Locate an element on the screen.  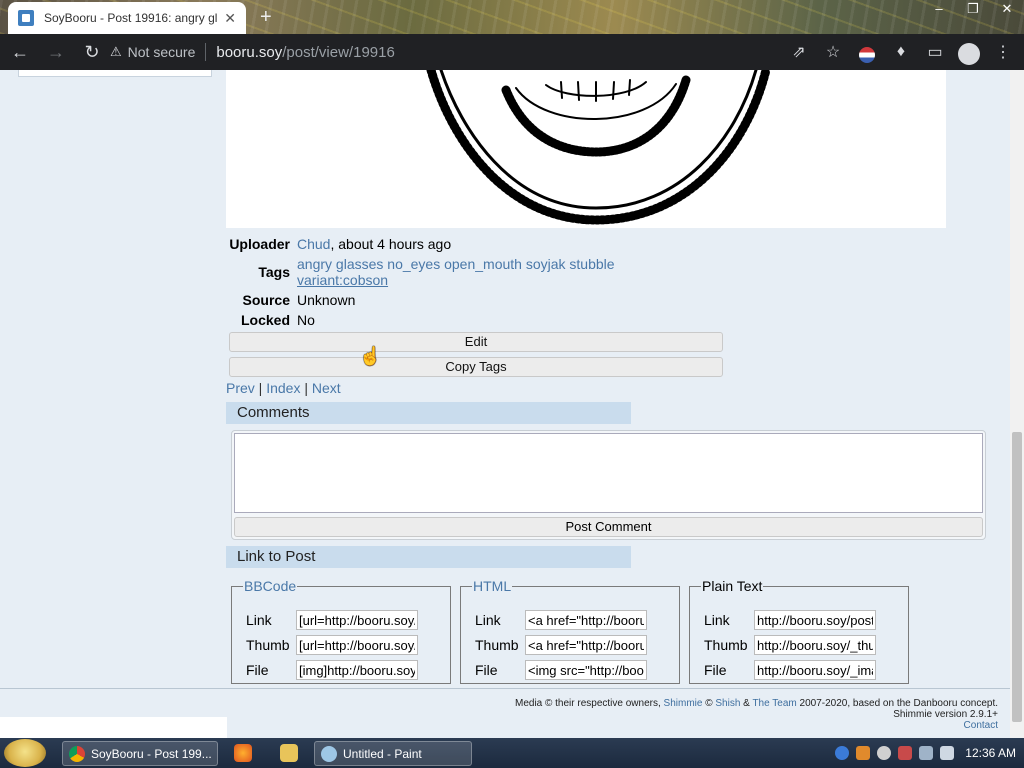
scrollbar-thumb is located at coordinates (1017, 577).